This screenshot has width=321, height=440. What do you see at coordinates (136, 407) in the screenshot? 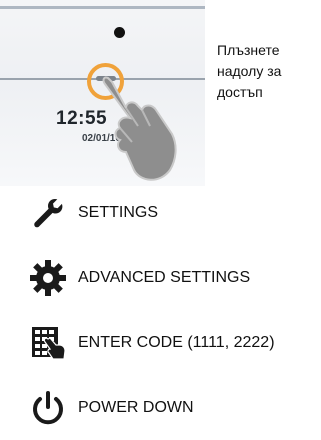
I see `power-down-label: POWER DOWN` at bounding box center [136, 407].